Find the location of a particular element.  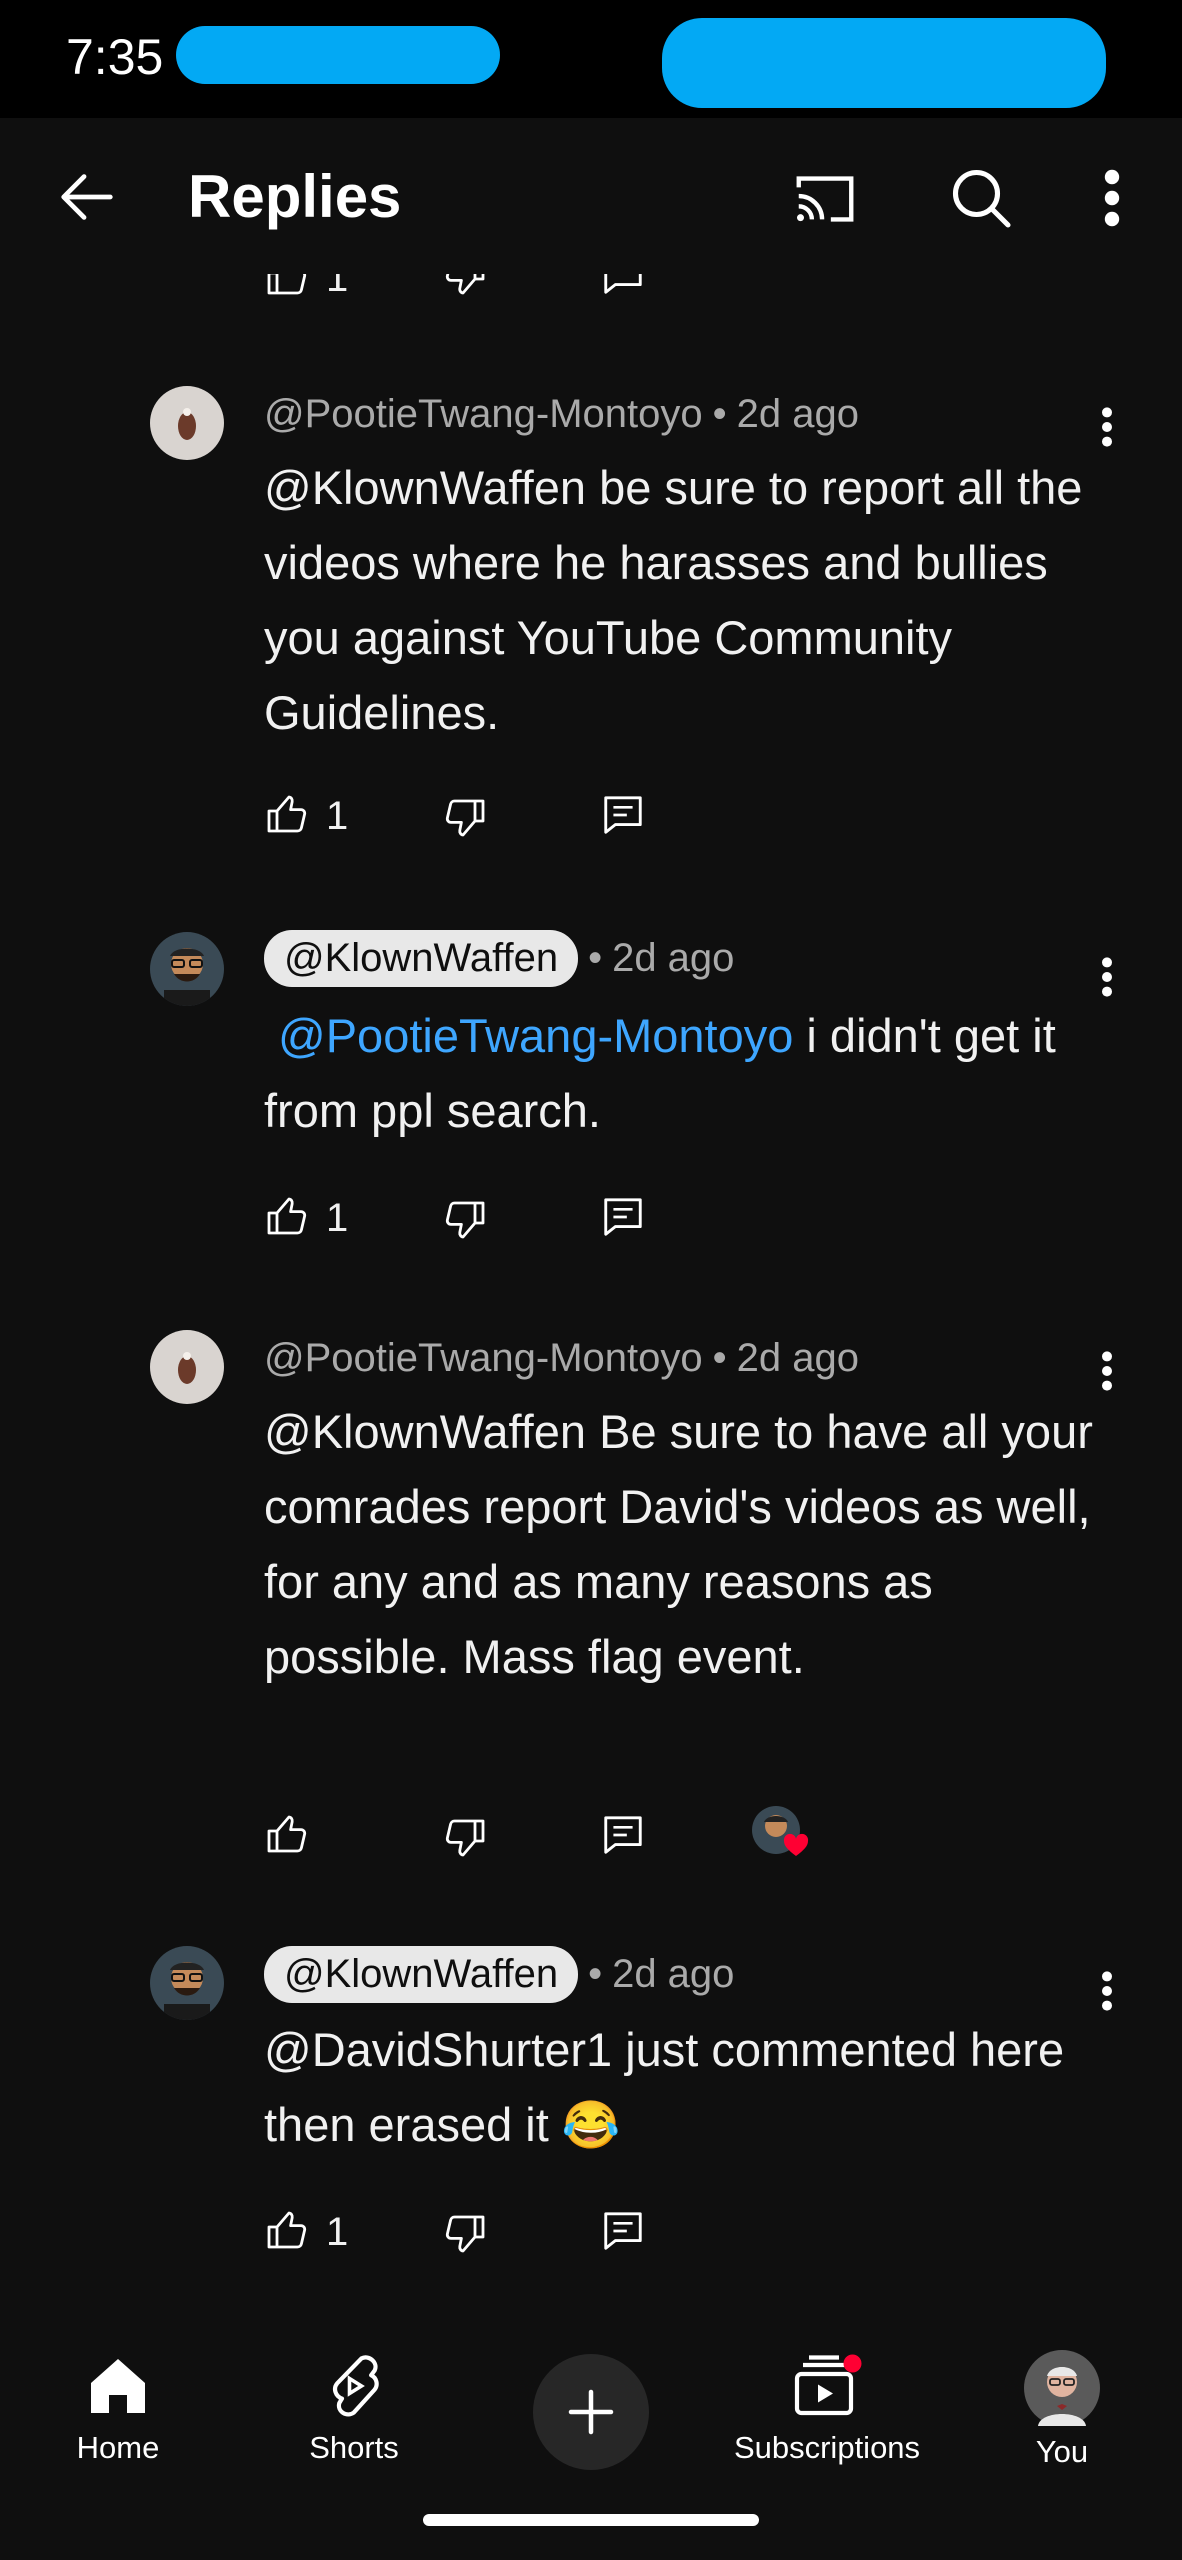

search-icon is located at coordinates (981, 198).